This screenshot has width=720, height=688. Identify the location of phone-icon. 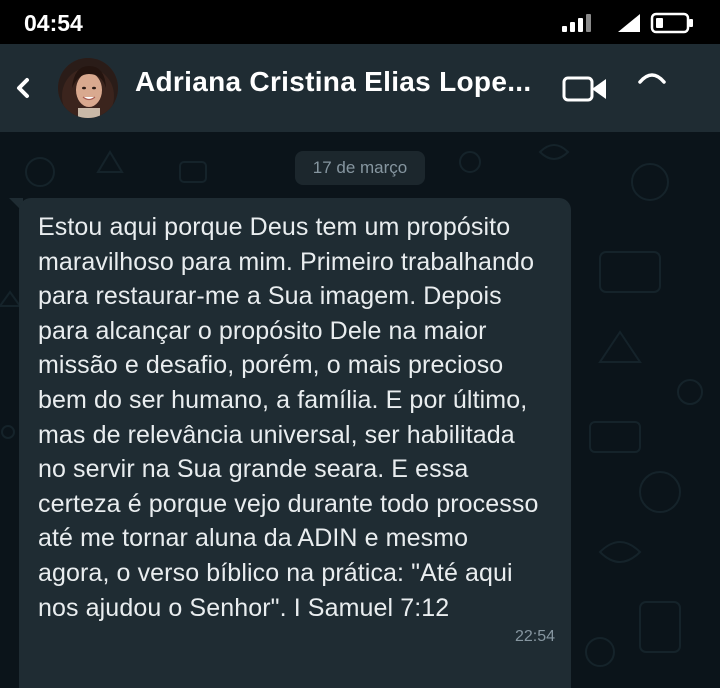
(652, 86).